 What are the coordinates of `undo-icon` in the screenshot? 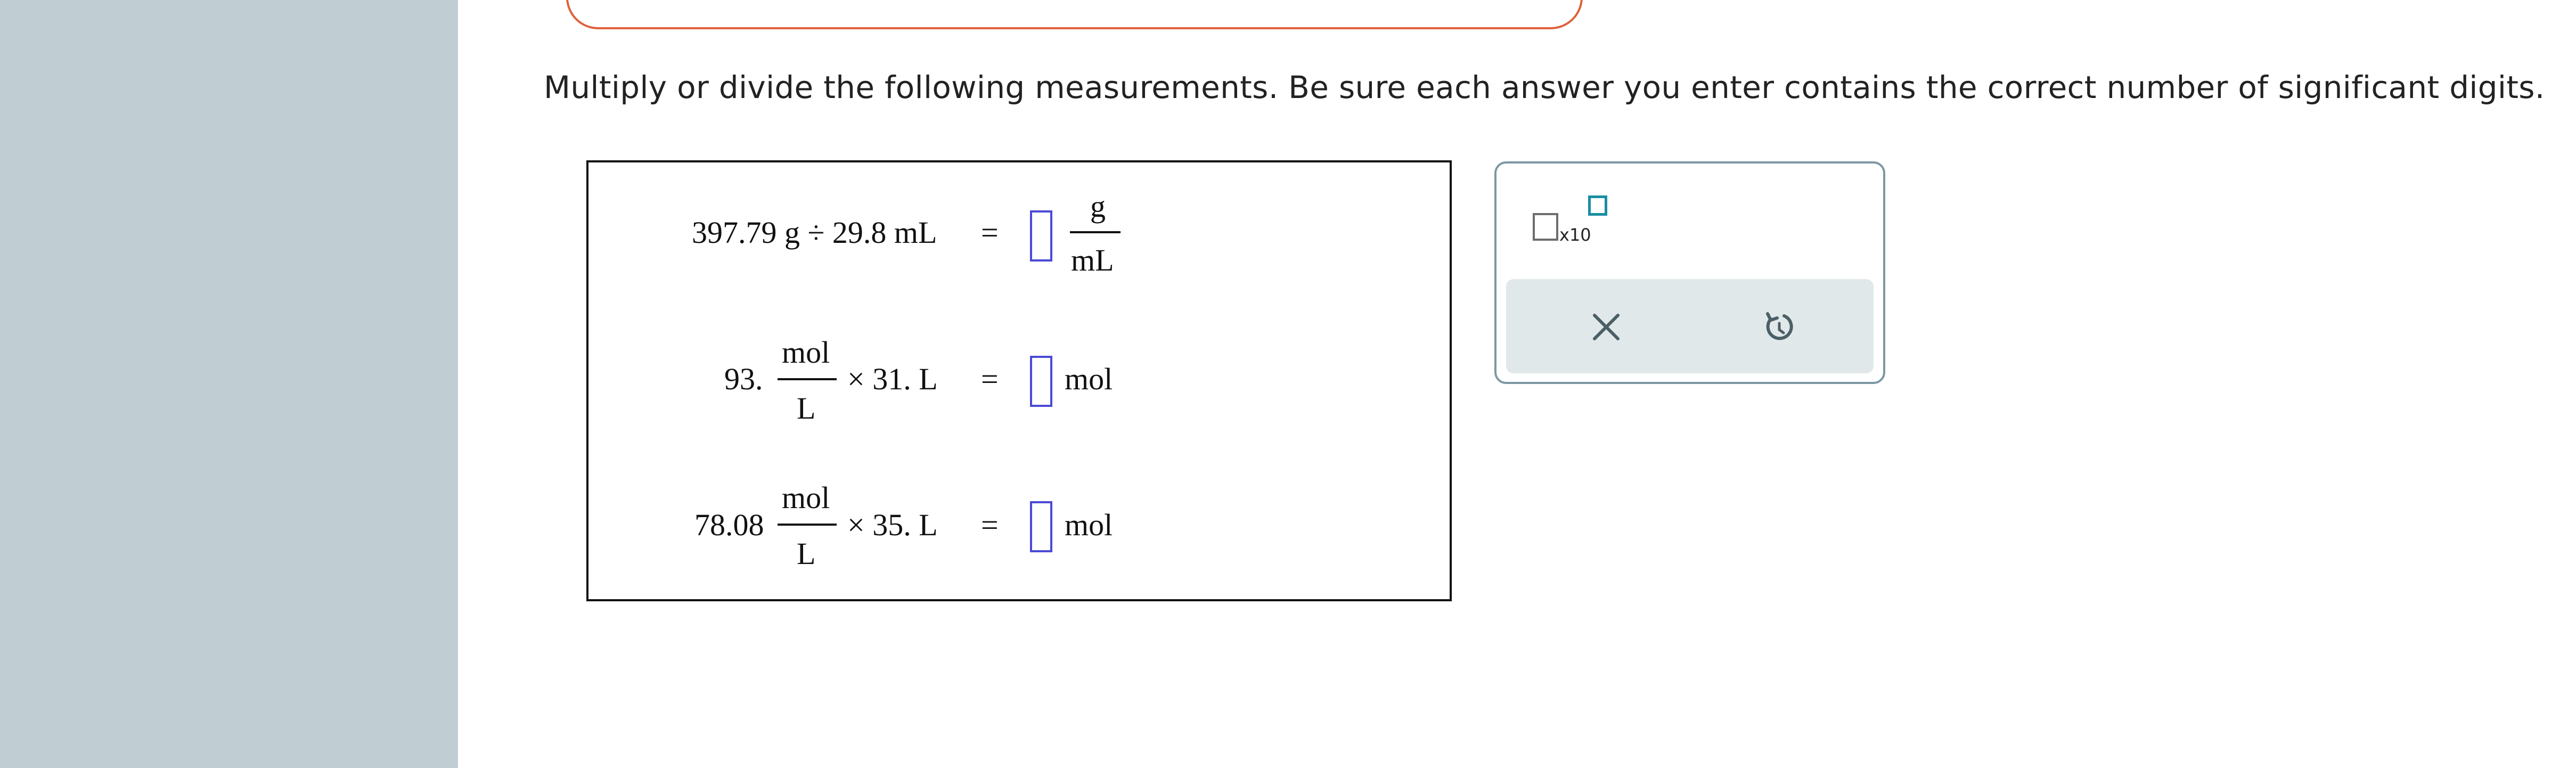 It's located at (1779, 326).